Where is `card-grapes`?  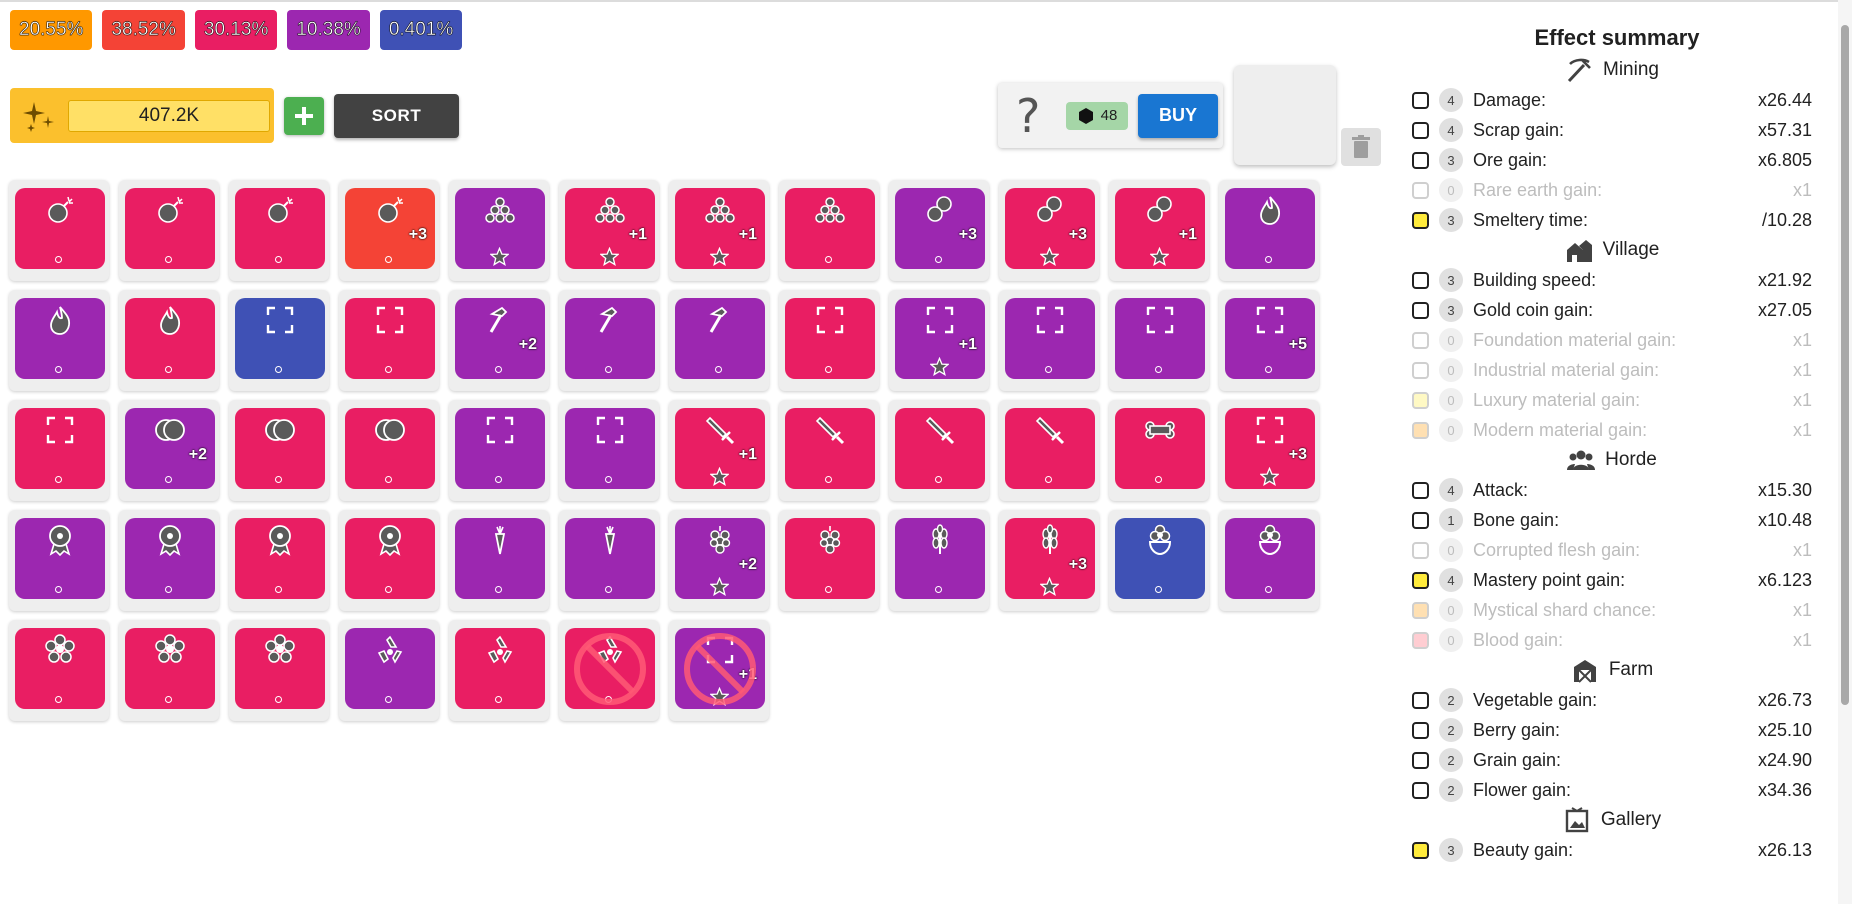
card-grapes is located at coordinates (830, 558).